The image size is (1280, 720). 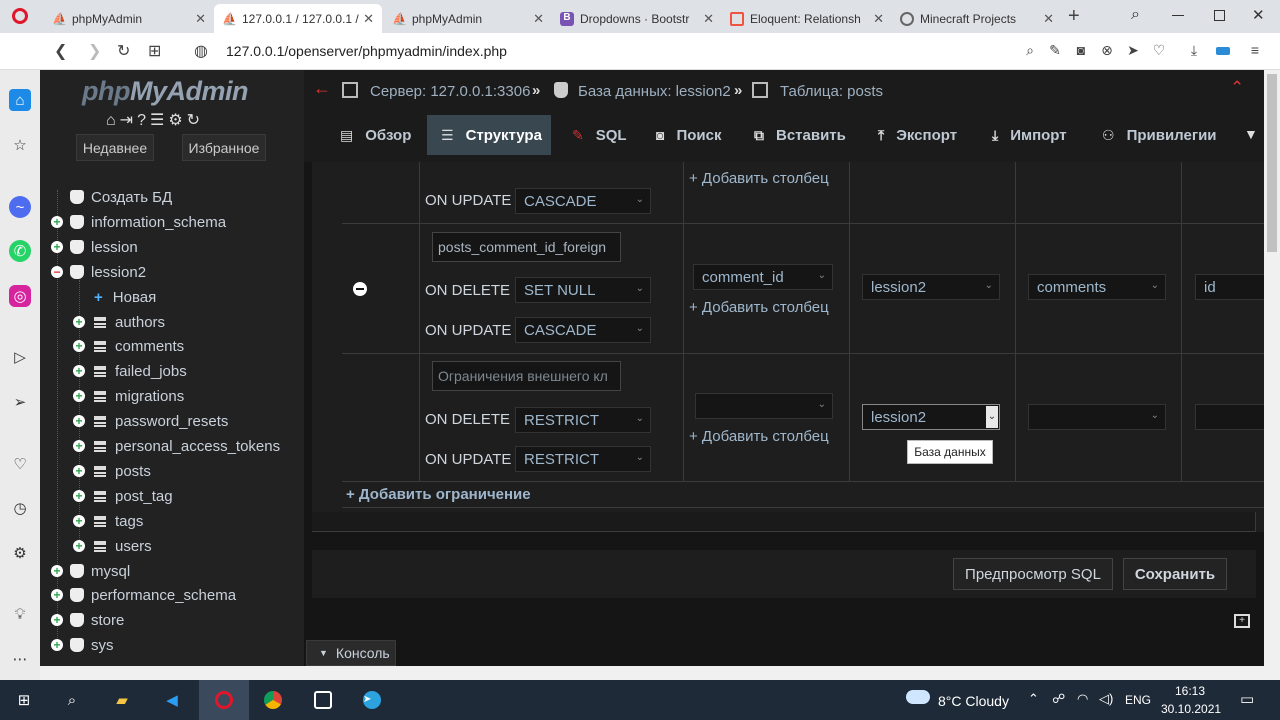 What do you see at coordinates (764, 406) in the screenshot?
I see `row2-column-select: ⌄` at bounding box center [764, 406].